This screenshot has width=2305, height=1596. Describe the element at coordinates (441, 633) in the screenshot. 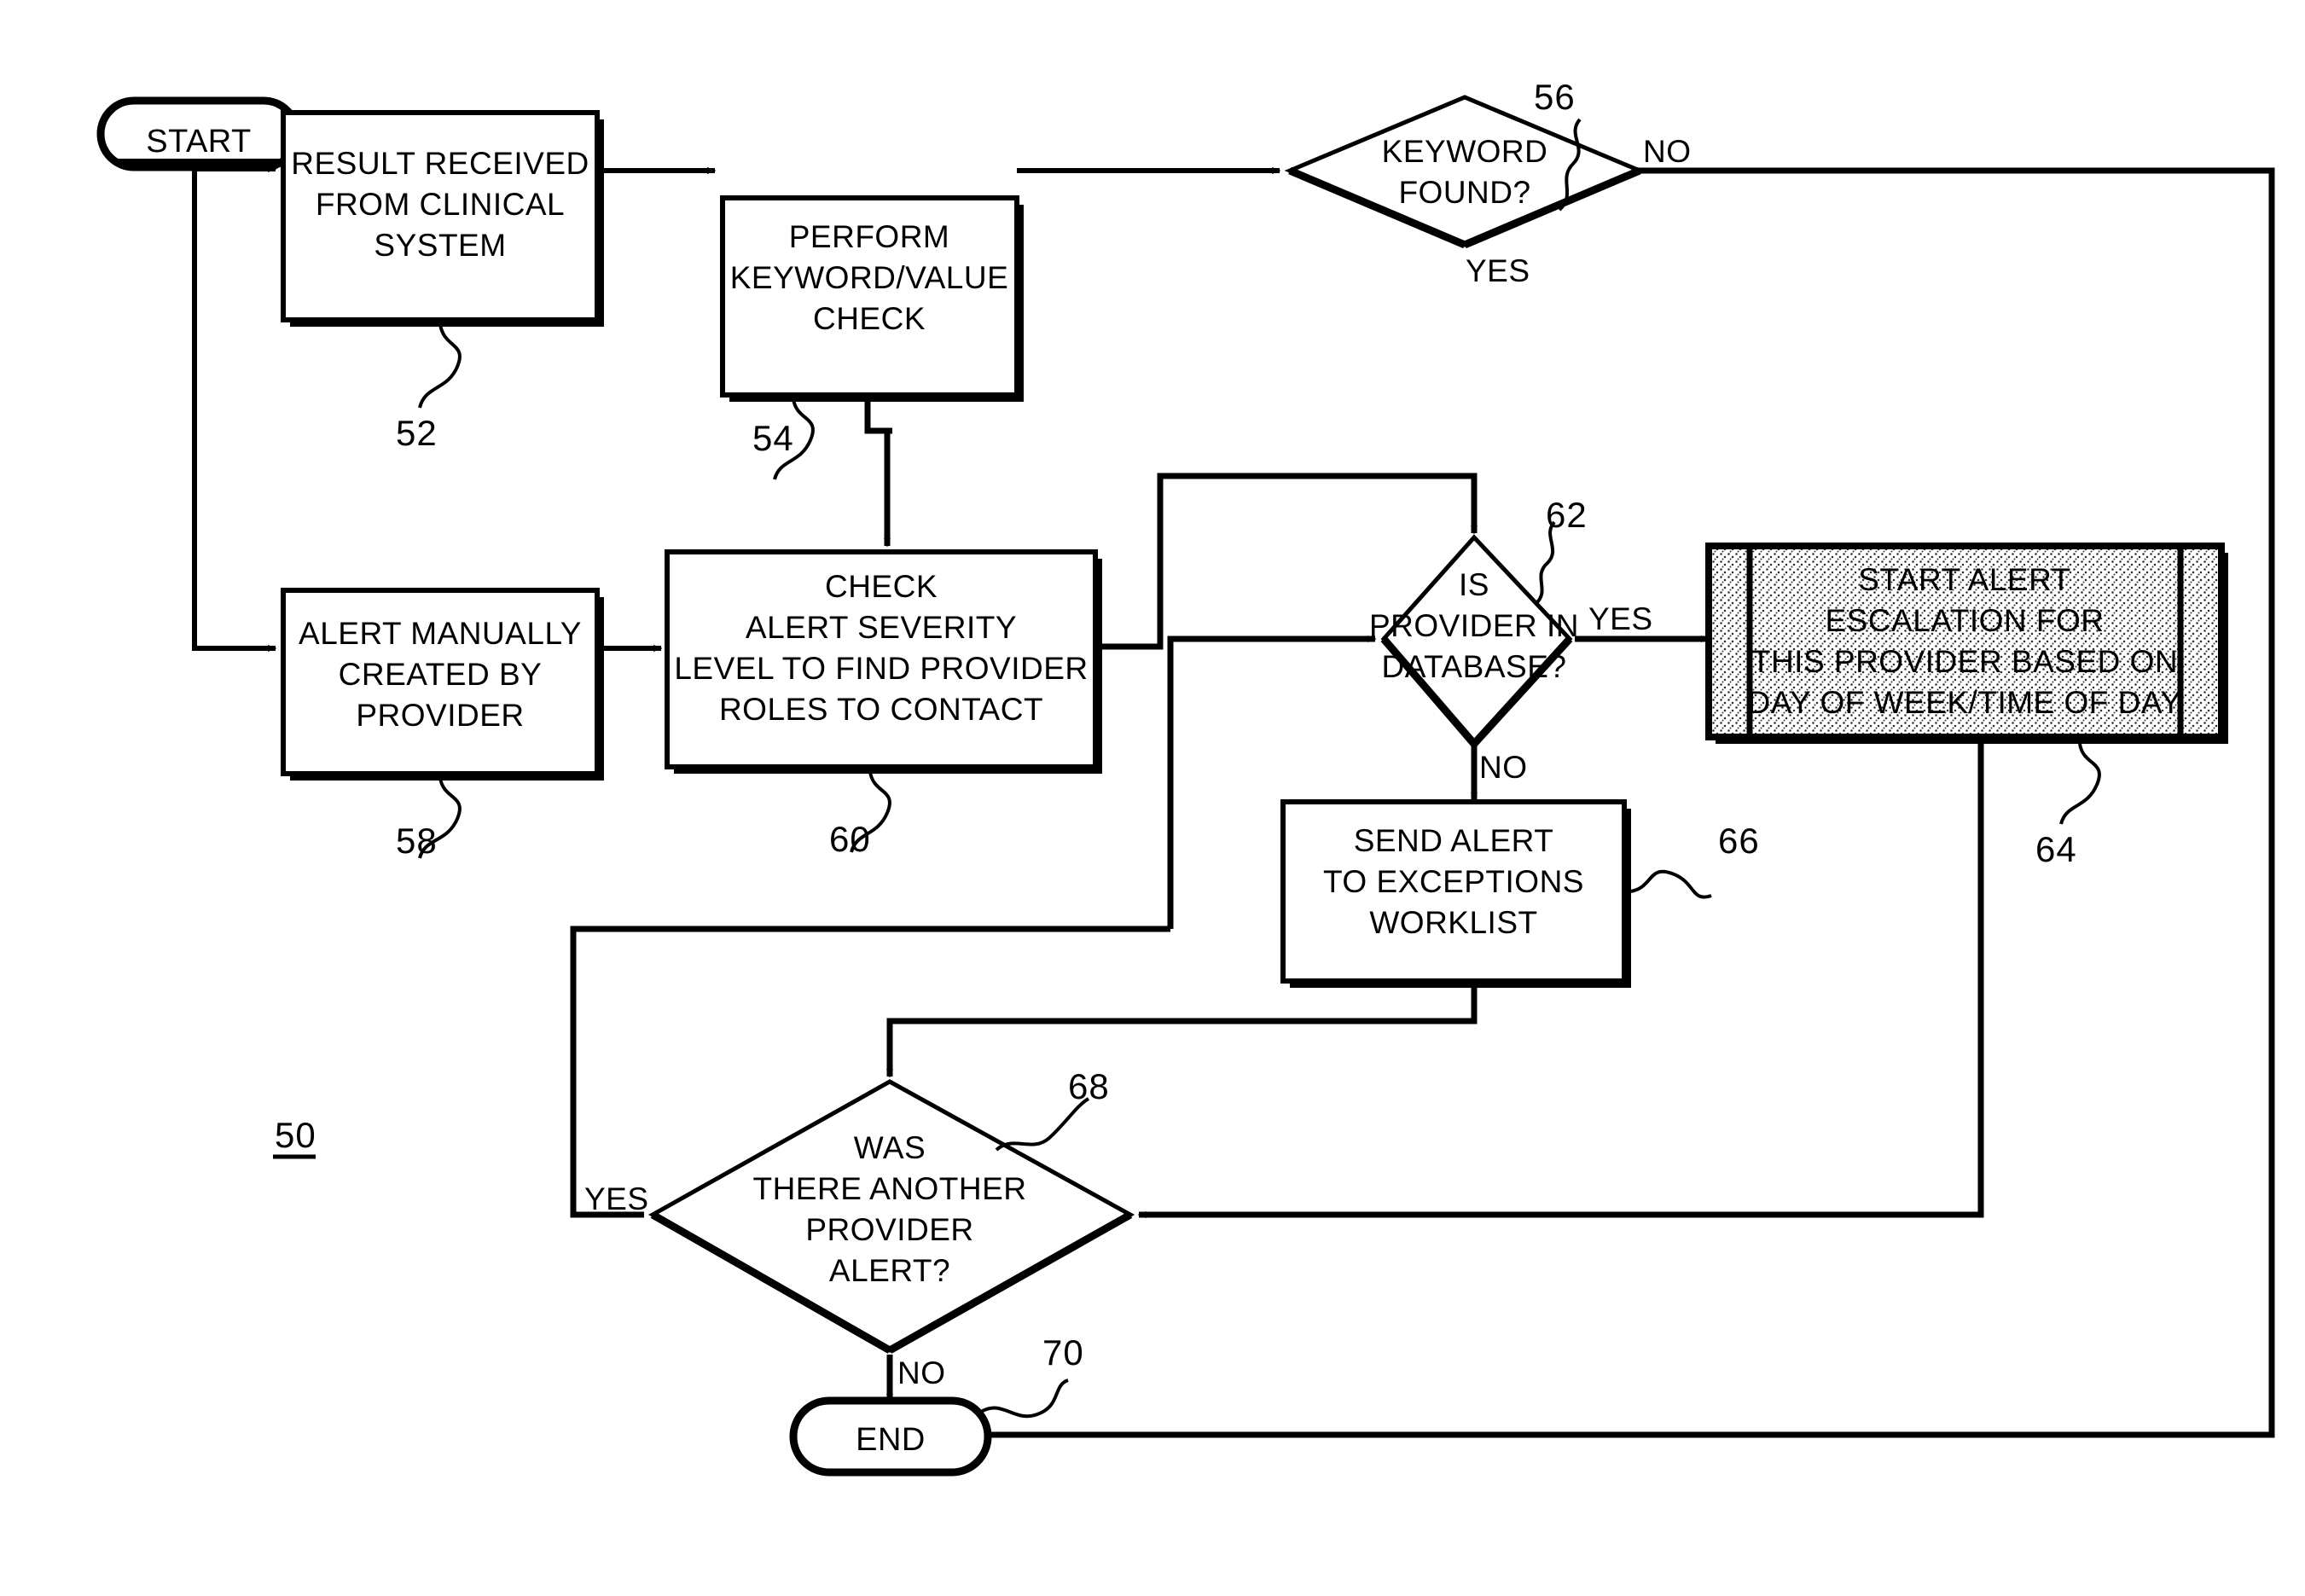

I see `process-58-line-0: ALERT MANUALLY` at that location.